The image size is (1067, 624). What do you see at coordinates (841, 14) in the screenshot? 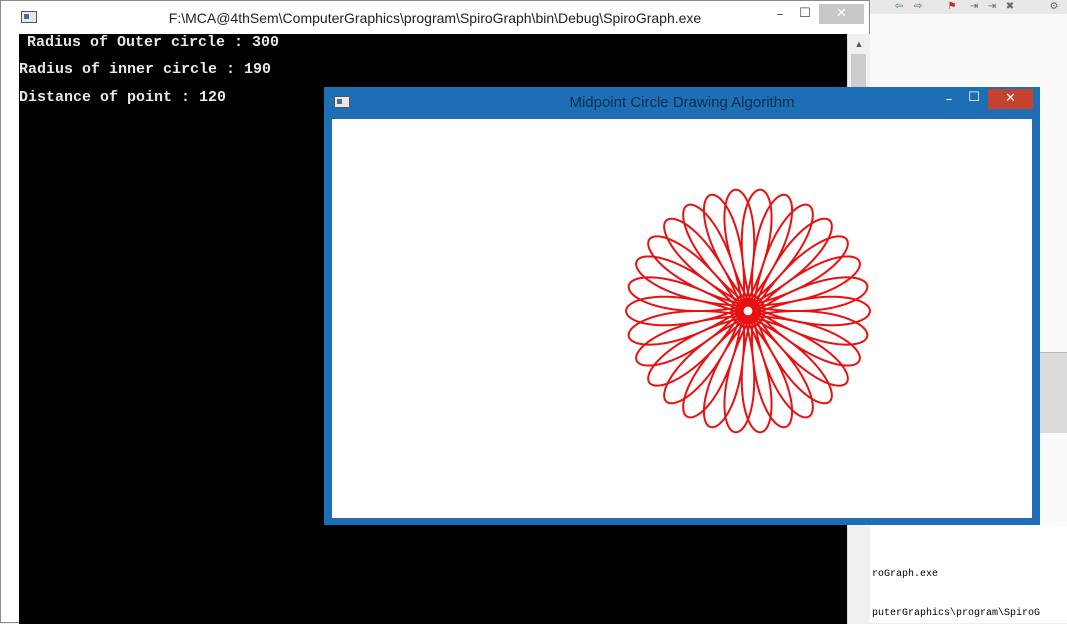
I see `console-close-button: ✕` at bounding box center [841, 14].